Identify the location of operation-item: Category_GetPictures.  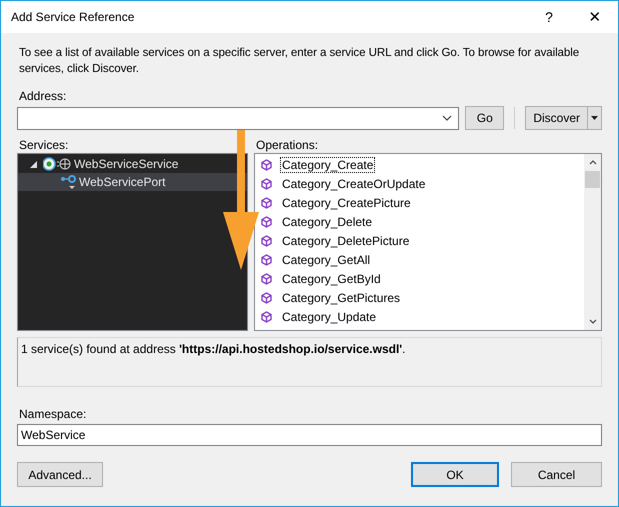
(419, 297).